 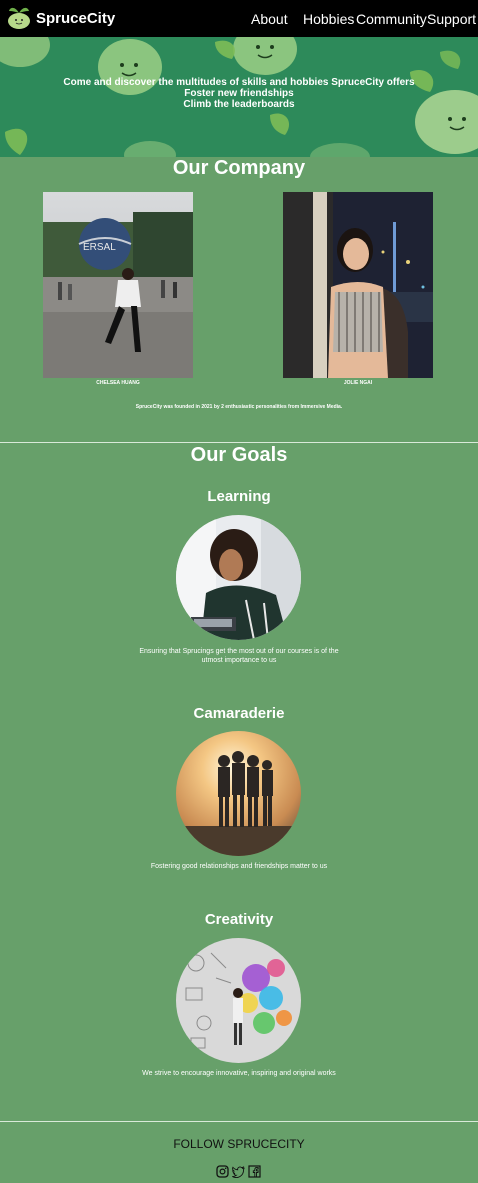 I want to click on nav-link-support: Support, so click(x=451, y=19).